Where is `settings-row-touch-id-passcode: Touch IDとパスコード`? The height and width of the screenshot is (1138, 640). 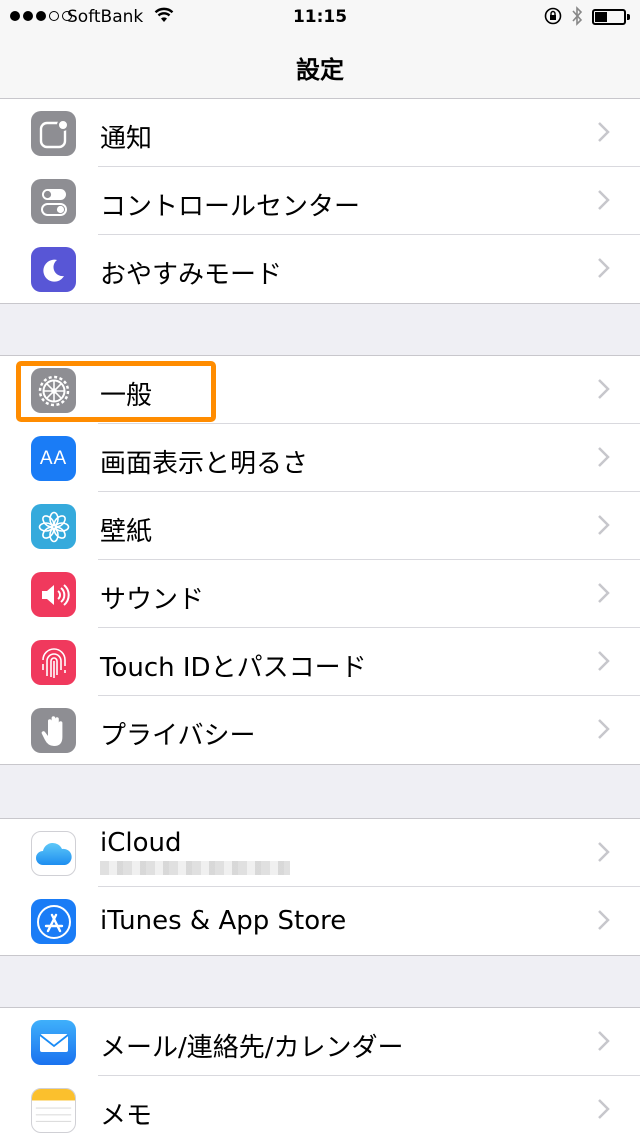 settings-row-touch-id-passcode: Touch IDとパスコード is located at coordinates (320, 662).